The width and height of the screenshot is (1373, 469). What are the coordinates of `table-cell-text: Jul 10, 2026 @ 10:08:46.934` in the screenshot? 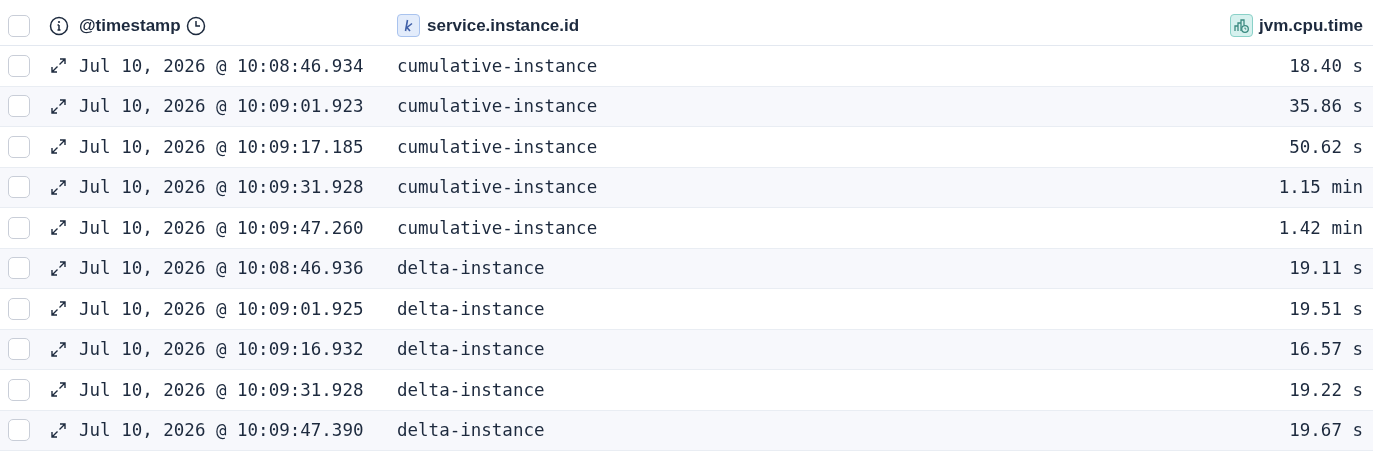 It's located at (222, 66).